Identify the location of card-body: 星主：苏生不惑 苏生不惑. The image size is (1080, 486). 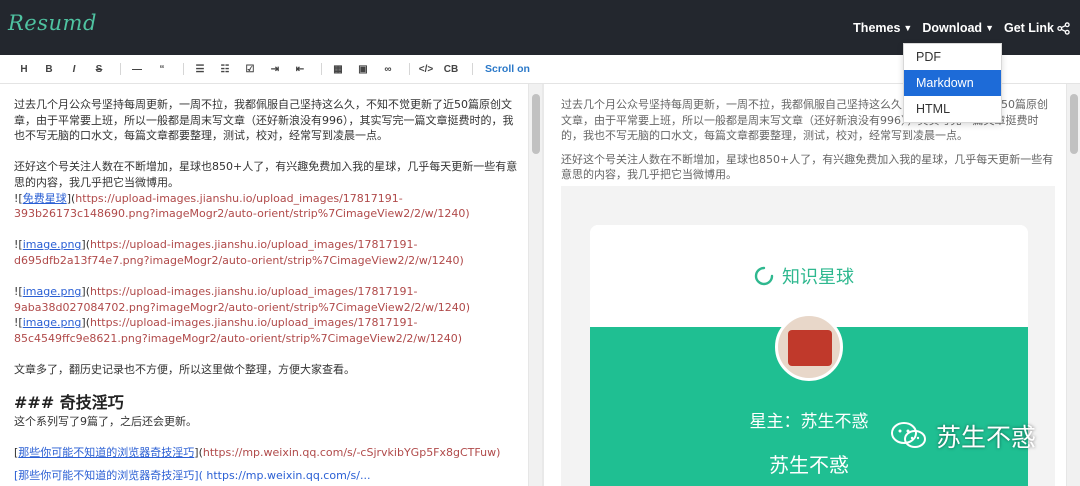
(809, 399).